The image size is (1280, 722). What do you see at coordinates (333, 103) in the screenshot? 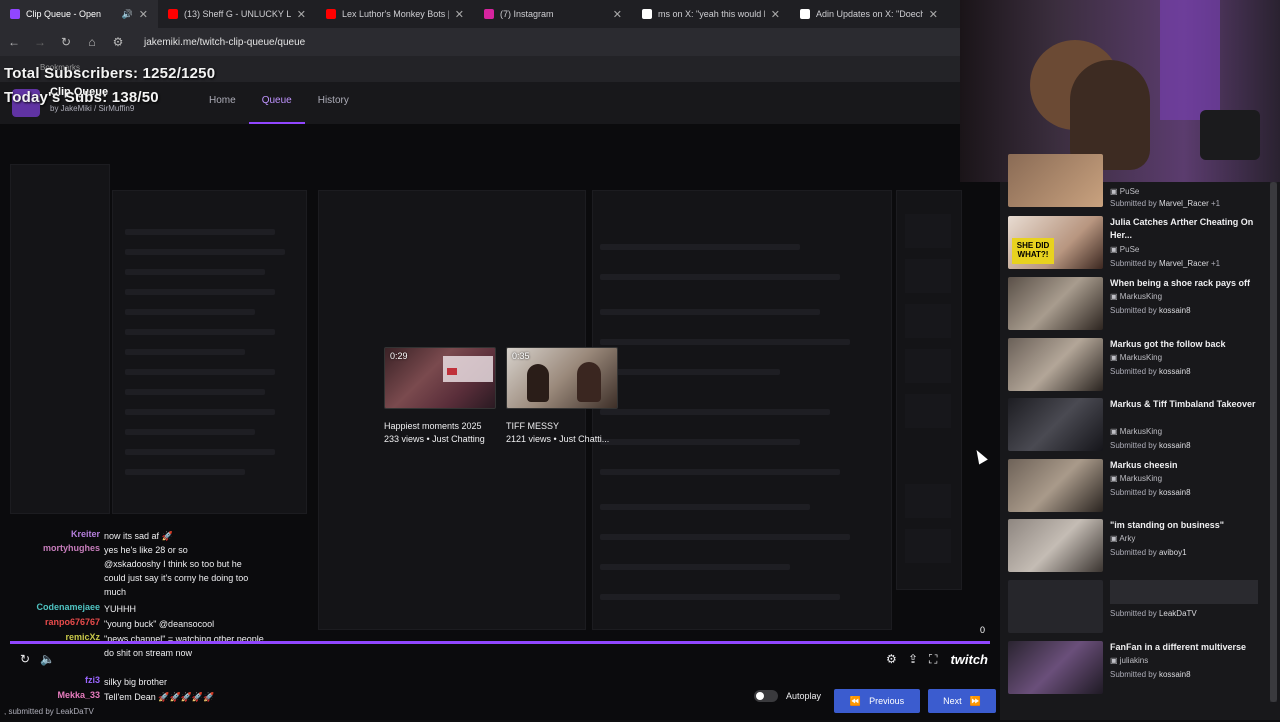
I see `nav-history: History` at bounding box center [333, 103].